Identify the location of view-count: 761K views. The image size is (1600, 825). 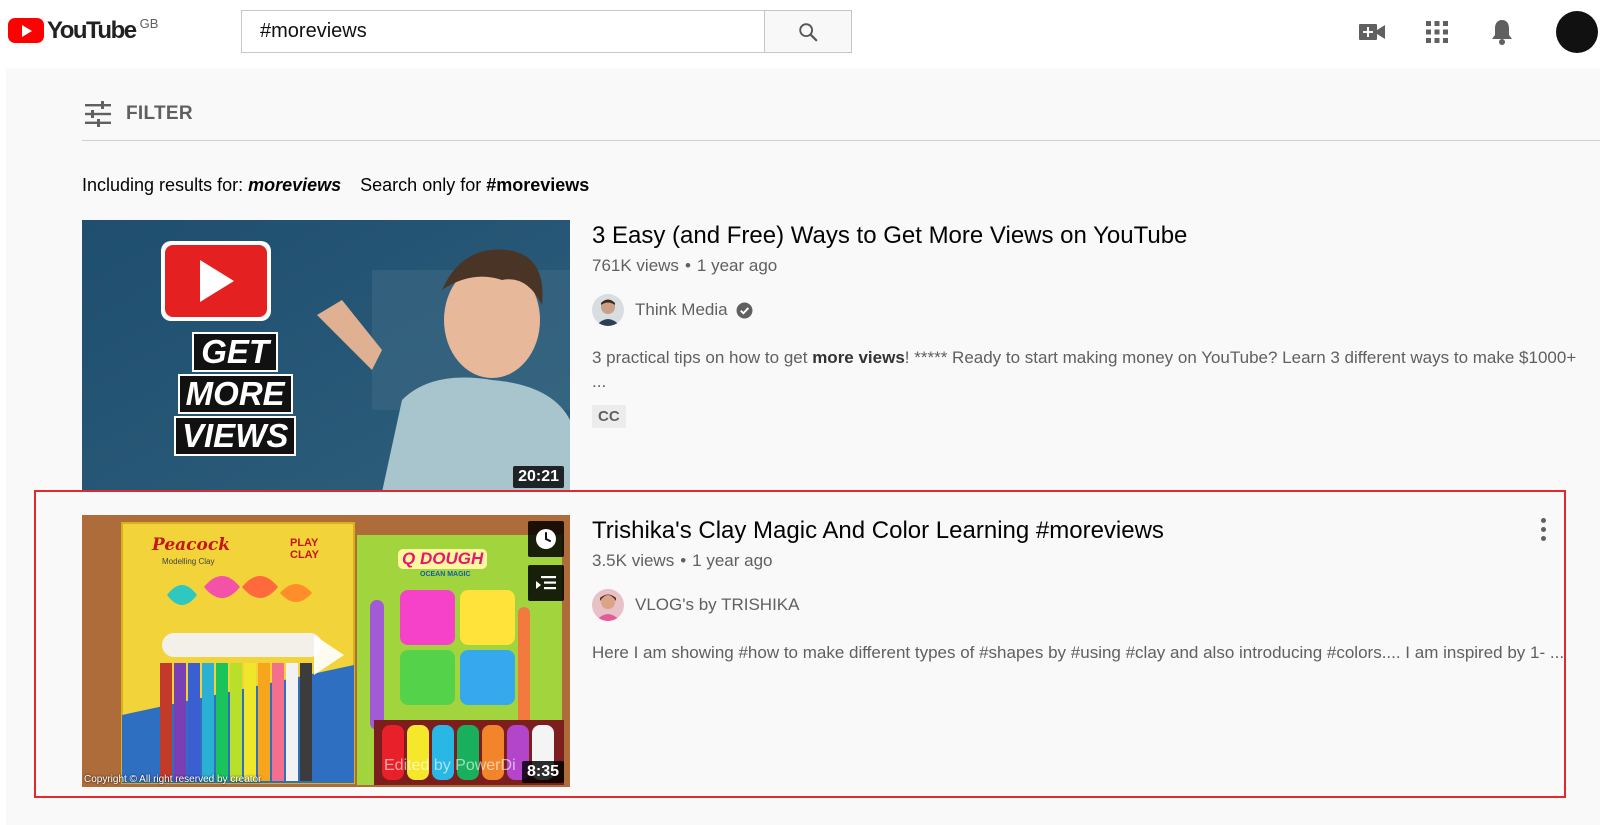
(635, 265).